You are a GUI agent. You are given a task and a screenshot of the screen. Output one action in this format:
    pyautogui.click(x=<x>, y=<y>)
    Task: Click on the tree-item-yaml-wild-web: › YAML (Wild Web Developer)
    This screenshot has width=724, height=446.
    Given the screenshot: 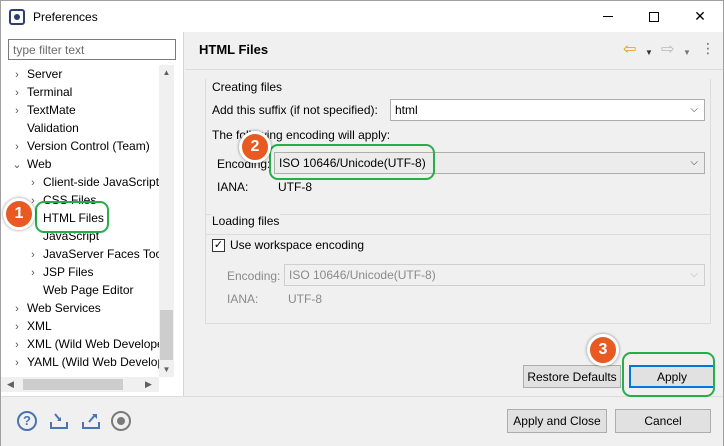 What is the action you would take?
    pyautogui.click(x=92, y=362)
    